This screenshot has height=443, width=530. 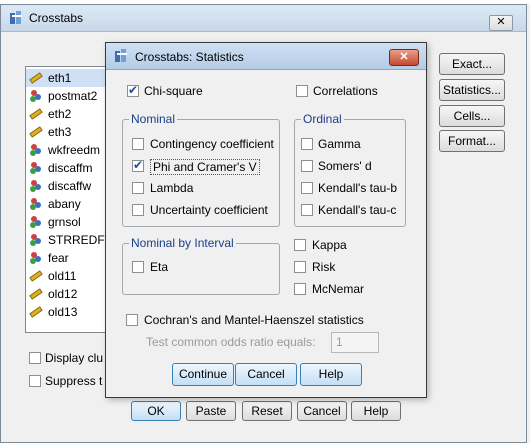 What do you see at coordinates (159, 267) in the screenshot?
I see `eta-label: Eta` at bounding box center [159, 267].